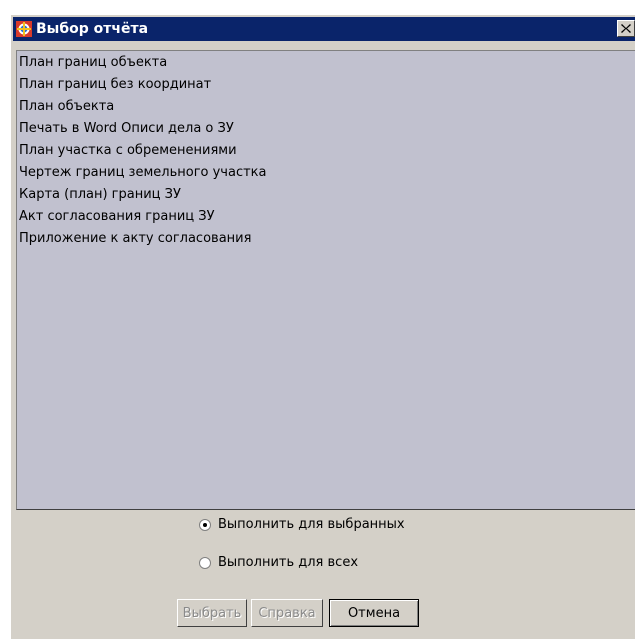  I want to click on radio-checked-icon, so click(205, 524).